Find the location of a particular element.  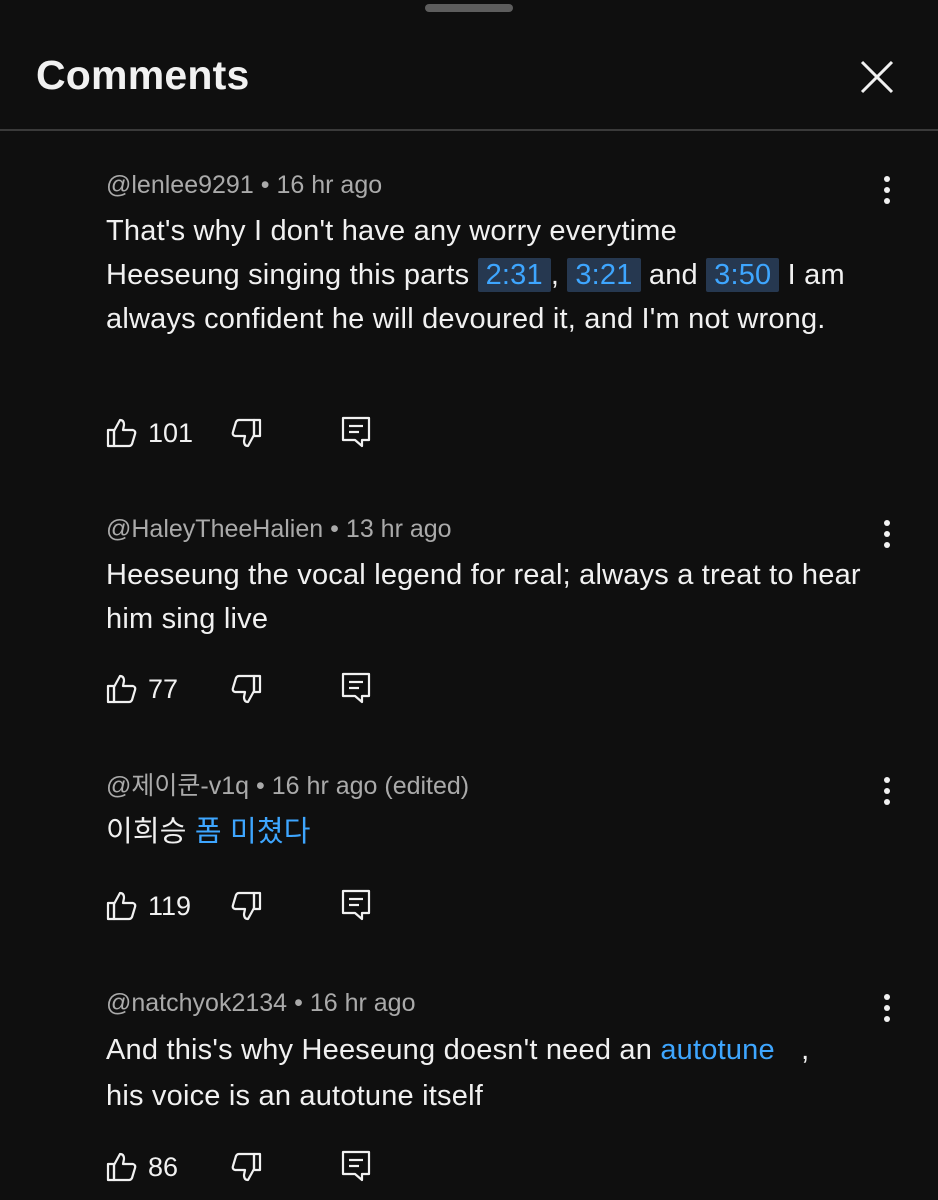

comment-actions: 119 is located at coordinates (256, 906).